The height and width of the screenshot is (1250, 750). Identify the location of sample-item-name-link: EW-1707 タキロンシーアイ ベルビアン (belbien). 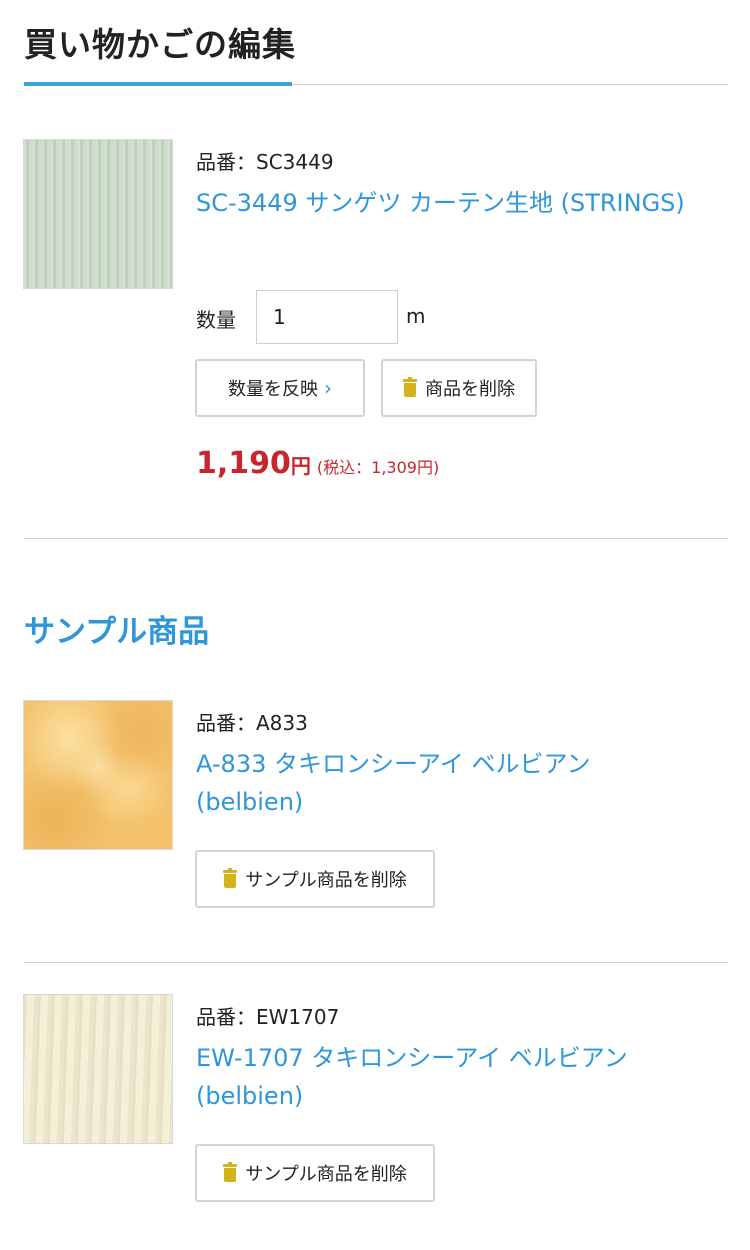
(461, 1077).